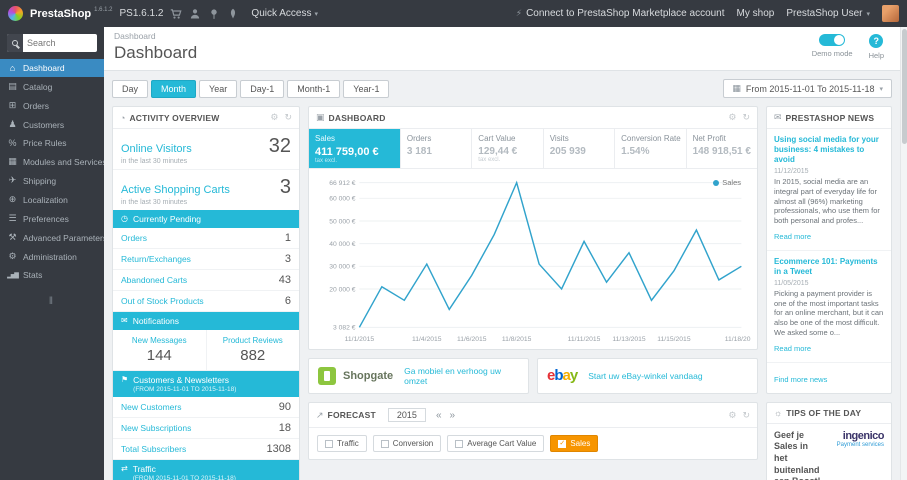 This screenshot has width=907, height=480. I want to click on customers-notifications-icon, so click(195, 14).